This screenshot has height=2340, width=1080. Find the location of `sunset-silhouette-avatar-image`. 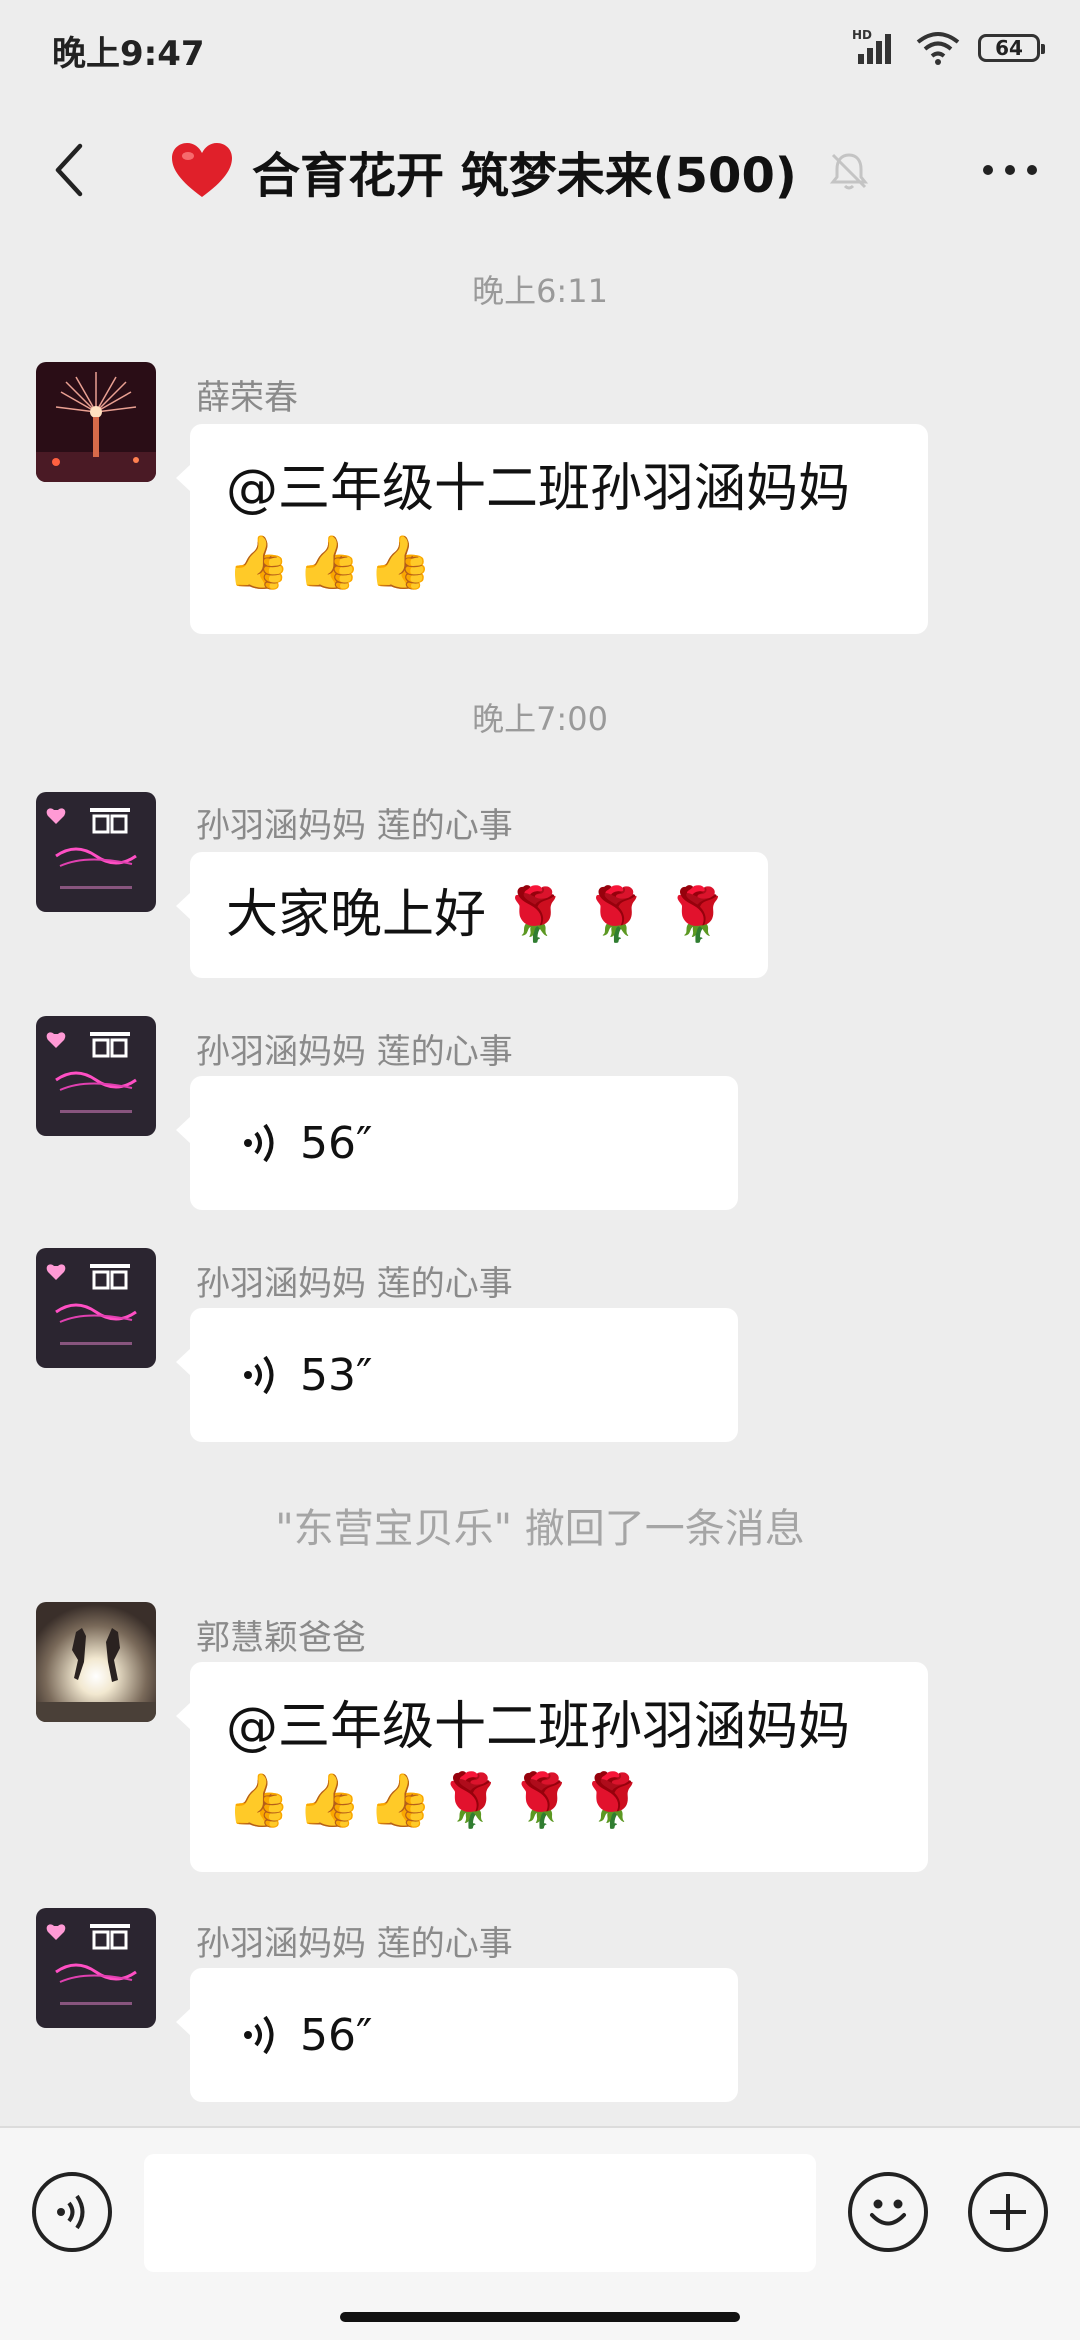

sunset-silhouette-avatar-image is located at coordinates (96, 1662).